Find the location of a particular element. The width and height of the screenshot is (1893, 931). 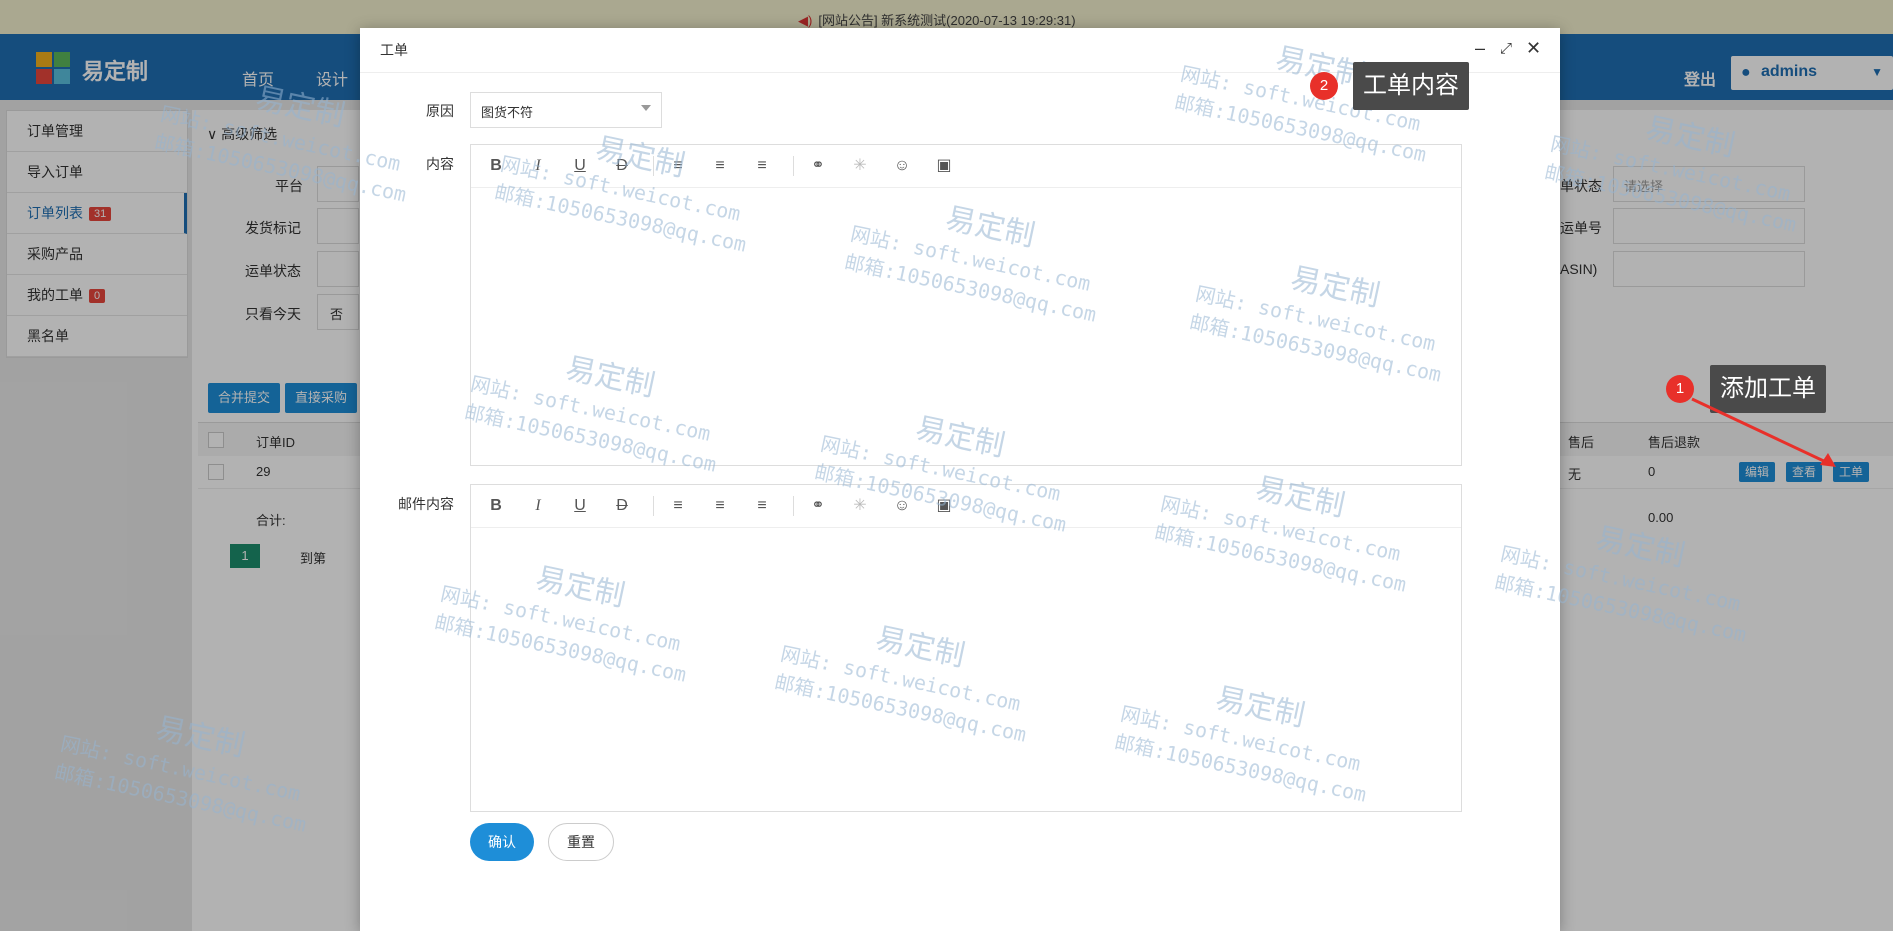

email-content-label: 邮件内容 is located at coordinates (426, 504).